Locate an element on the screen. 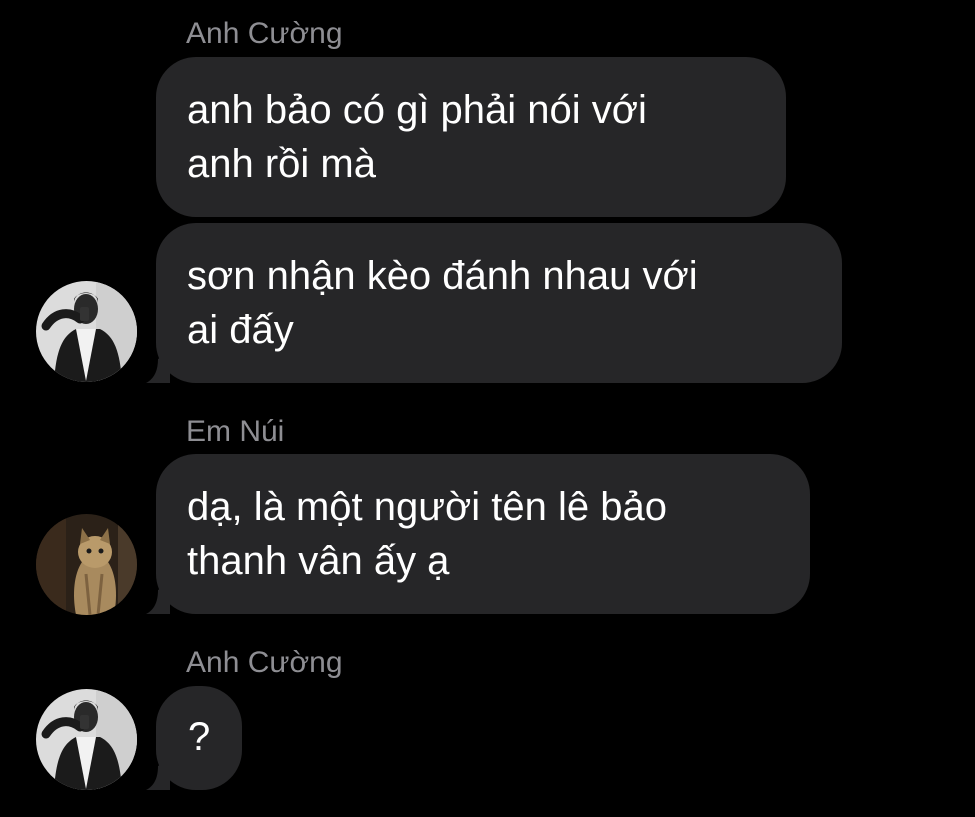 The image size is (975, 817). cat-photo-avatar-icon is located at coordinates (86, 564).